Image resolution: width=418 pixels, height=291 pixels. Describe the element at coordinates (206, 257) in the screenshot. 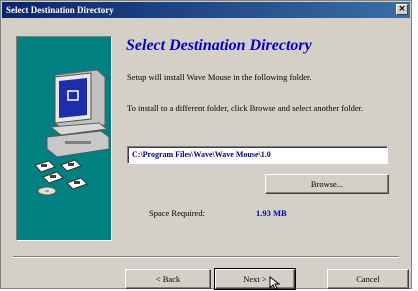

I see `button-separator` at that location.